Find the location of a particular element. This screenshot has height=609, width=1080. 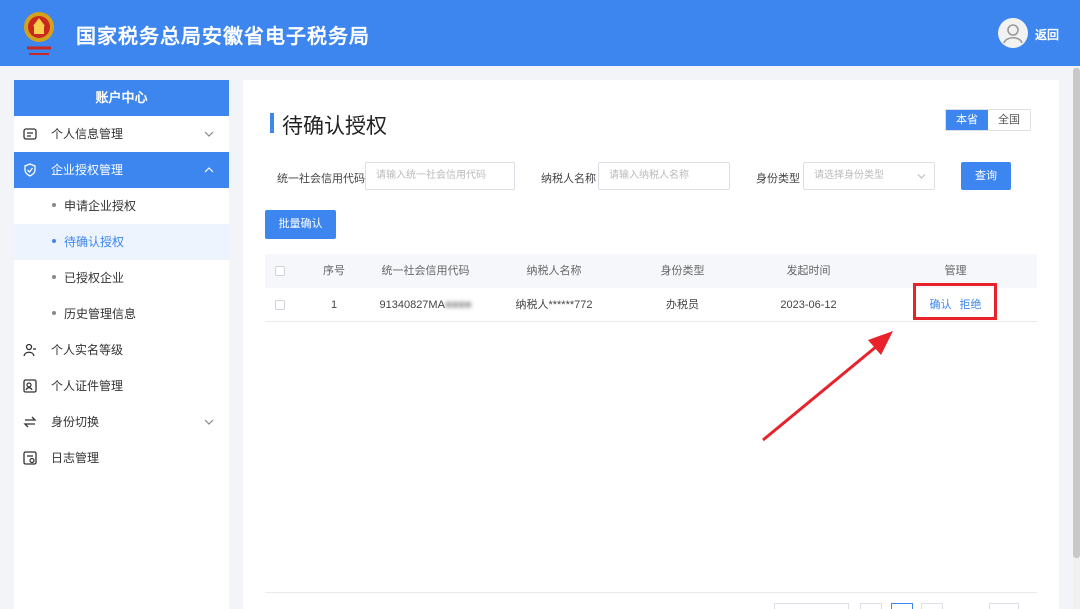

sidebar-subitem-authorized-enterprises: 已授权企业 is located at coordinates (121, 278).